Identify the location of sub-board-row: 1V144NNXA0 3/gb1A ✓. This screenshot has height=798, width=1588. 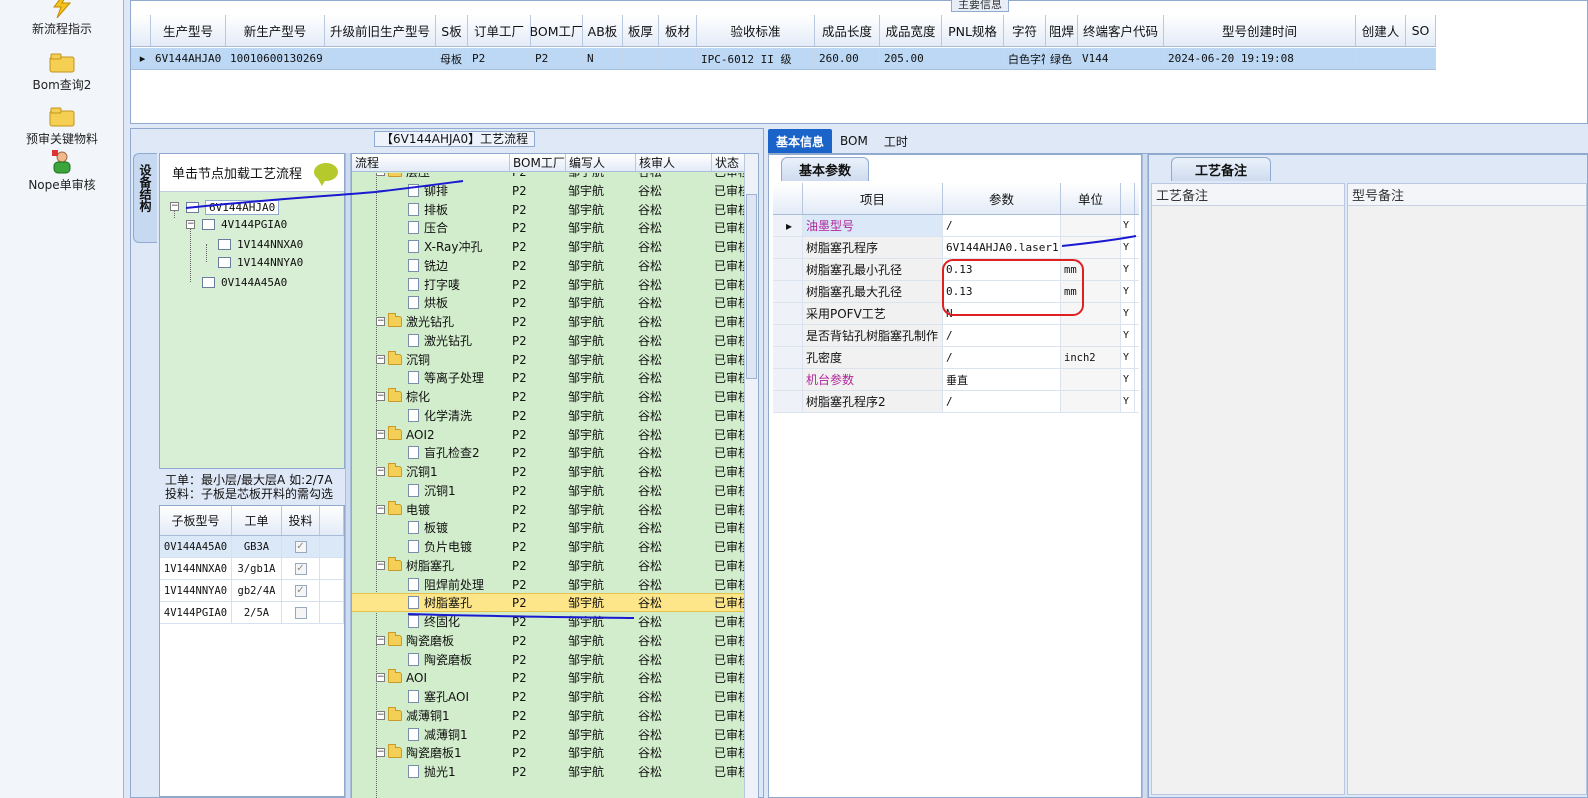
(252, 569).